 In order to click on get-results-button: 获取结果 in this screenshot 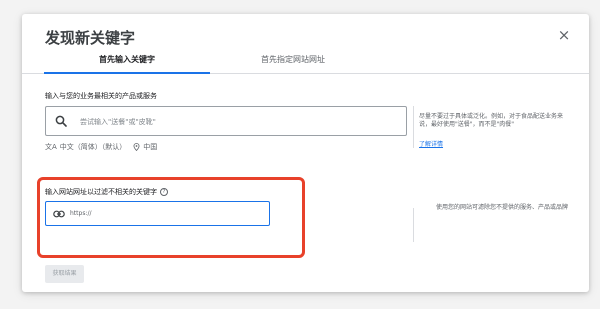, I will do `click(64, 274)`.